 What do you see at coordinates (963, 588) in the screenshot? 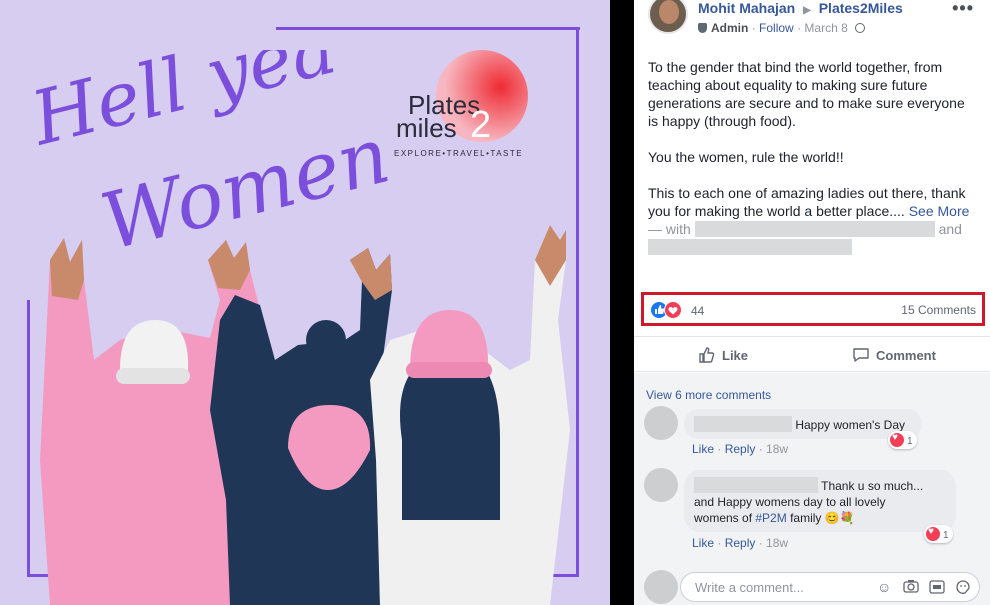
I see `sticker-icon` at bounding box center [963, 588].